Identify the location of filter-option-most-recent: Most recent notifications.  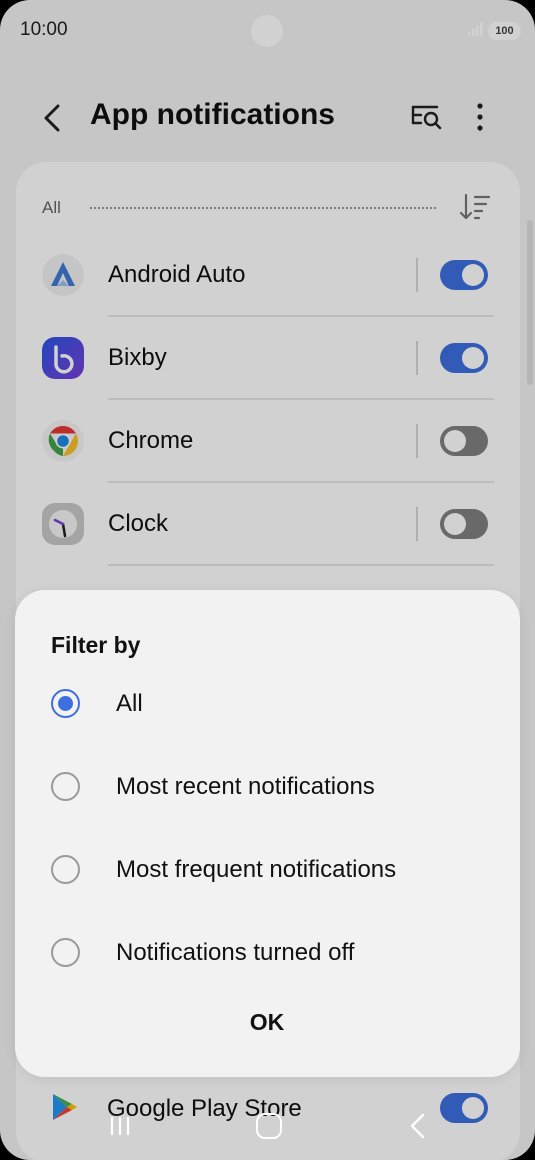
(267, 786).